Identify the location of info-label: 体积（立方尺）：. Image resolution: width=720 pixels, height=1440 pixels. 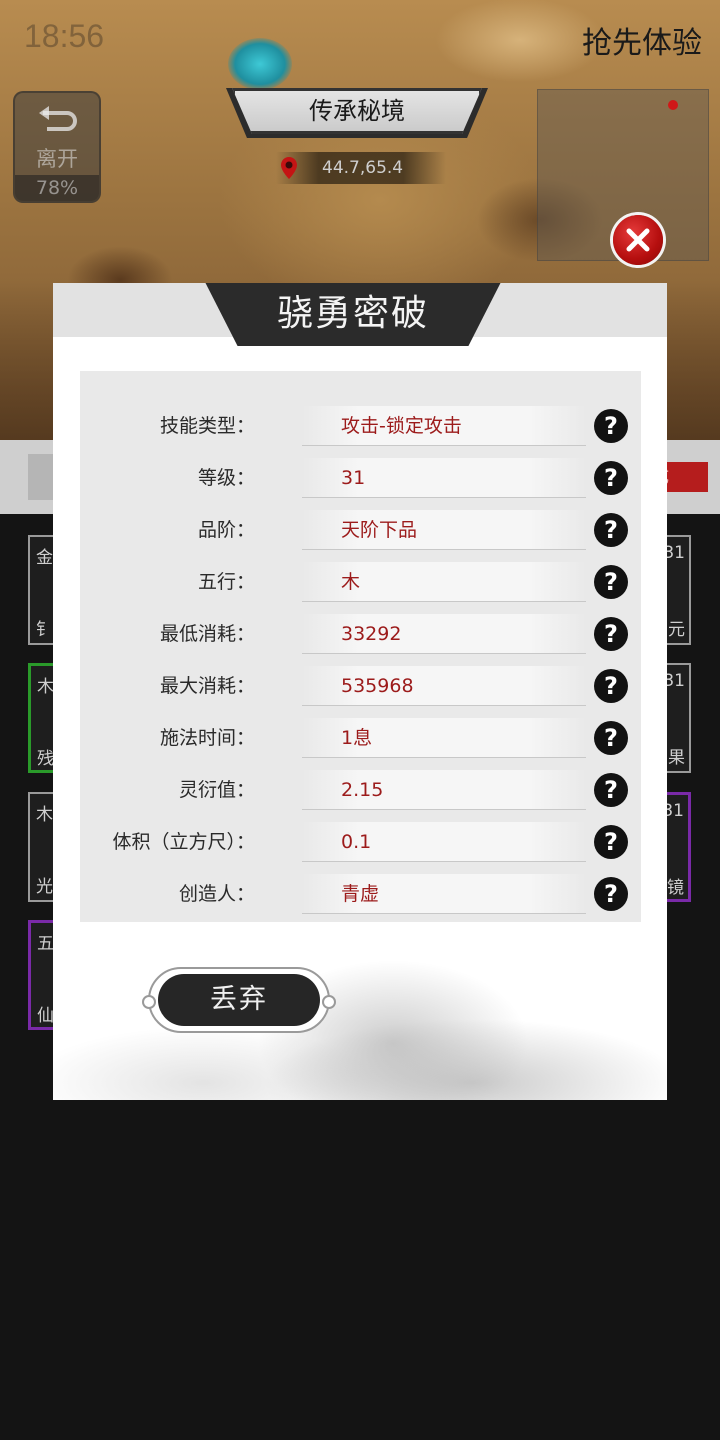
(183, 842).